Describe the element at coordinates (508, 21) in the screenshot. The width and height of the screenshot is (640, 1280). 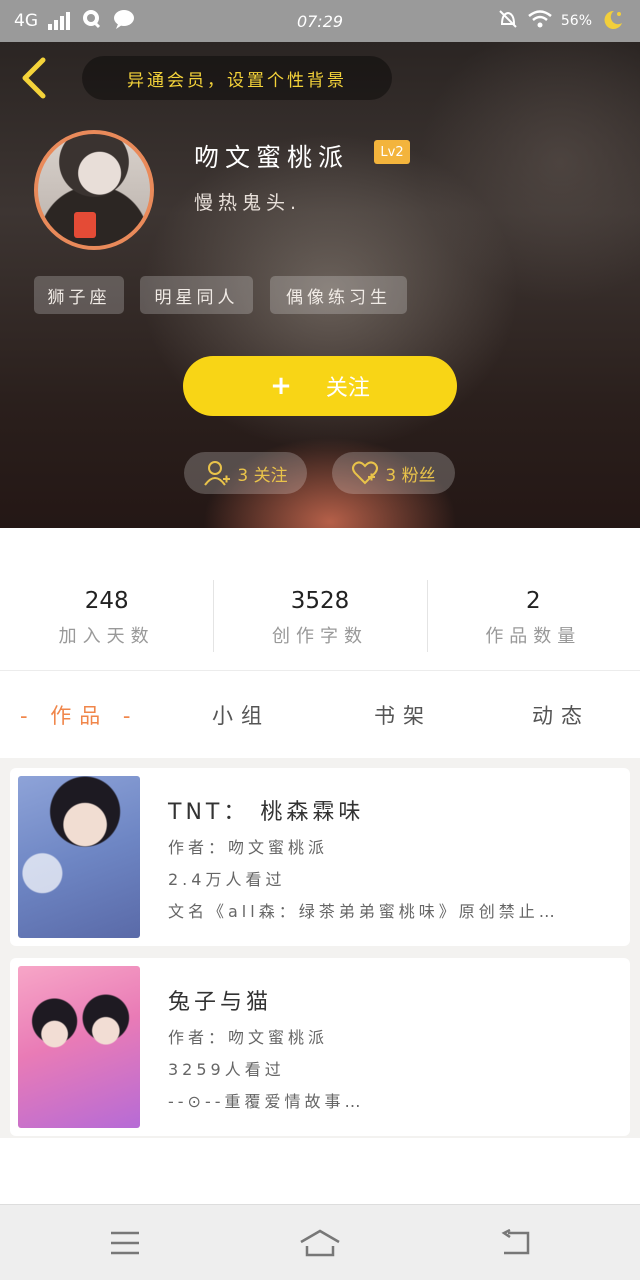
I see `mute-icon` at that location.